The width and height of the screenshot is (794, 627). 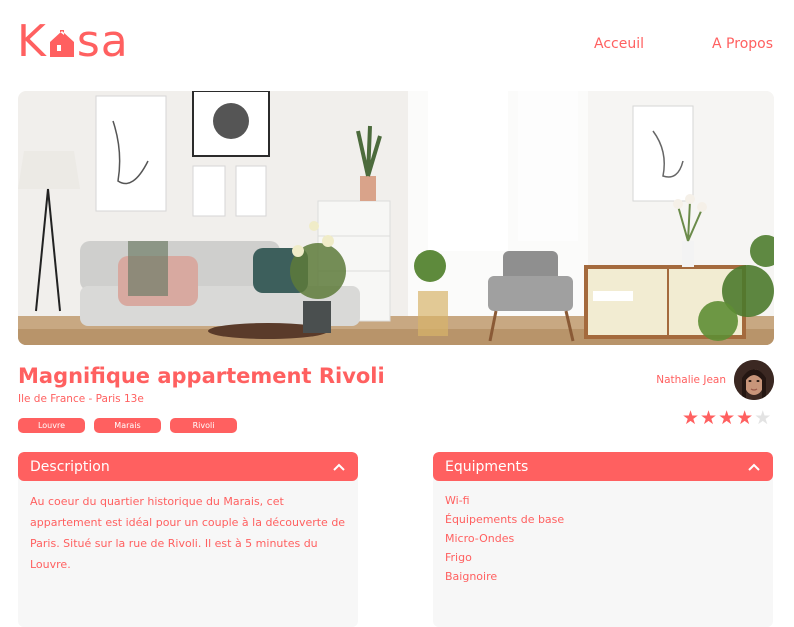 I want to click on house-icon, so click(x=61, y=43).